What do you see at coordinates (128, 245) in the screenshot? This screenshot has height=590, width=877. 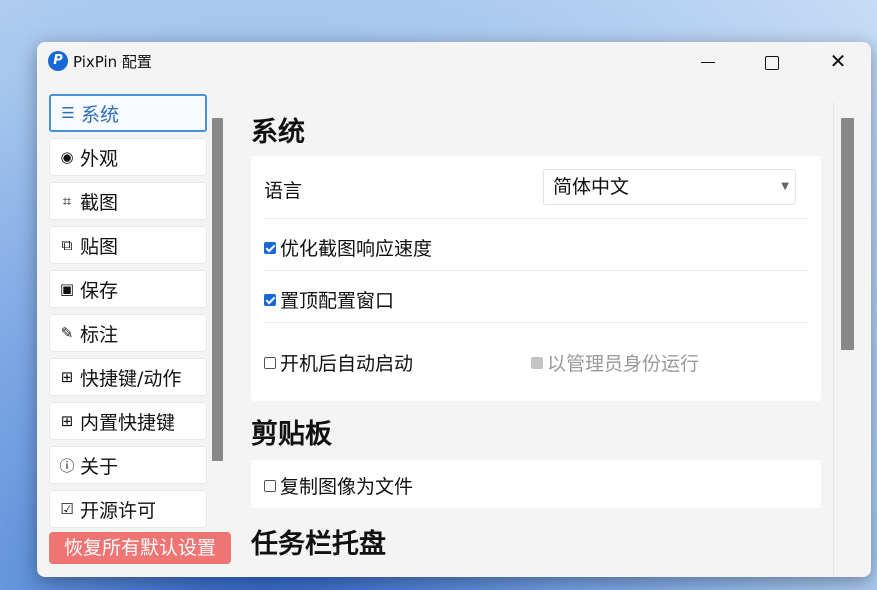 I see `sidebar-item-pin: ⧉ 贴图` at bounding box center [128, 245].